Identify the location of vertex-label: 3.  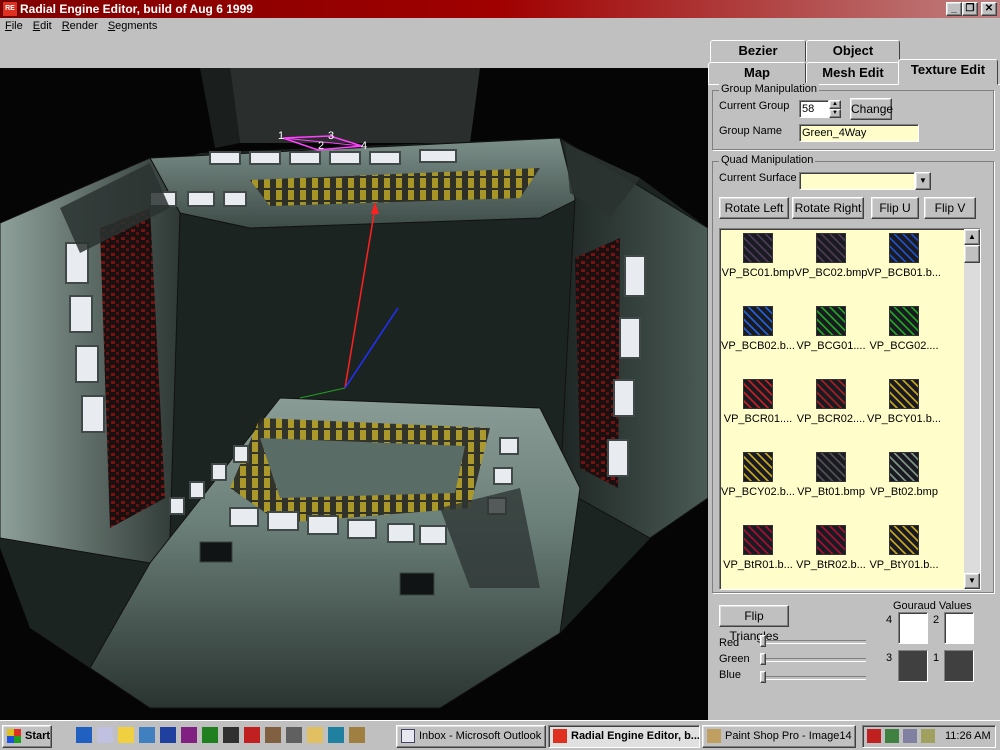
(331, 136).